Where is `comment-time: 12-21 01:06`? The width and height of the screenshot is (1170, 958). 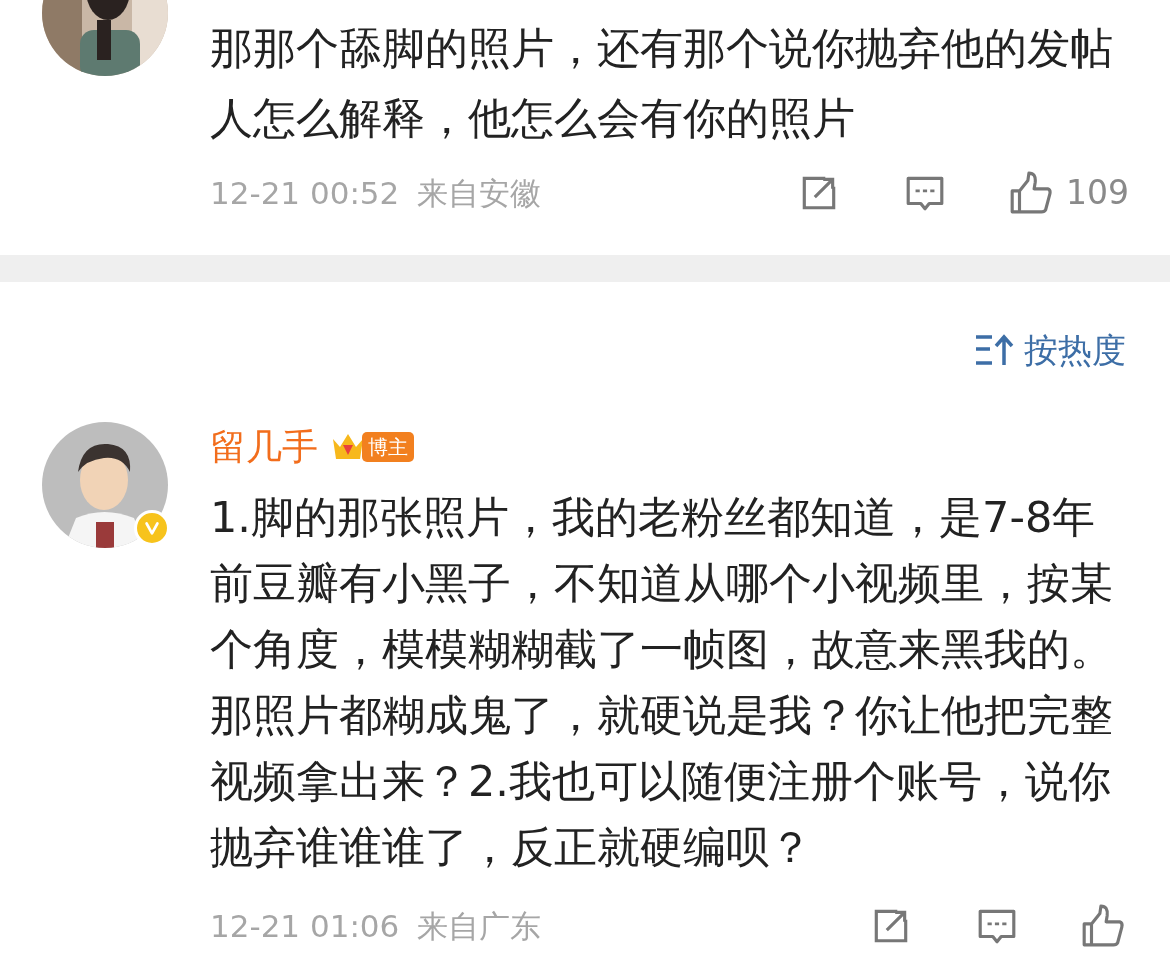 comment-time: 12-21 01:06 is located at coordinates (305, 926).